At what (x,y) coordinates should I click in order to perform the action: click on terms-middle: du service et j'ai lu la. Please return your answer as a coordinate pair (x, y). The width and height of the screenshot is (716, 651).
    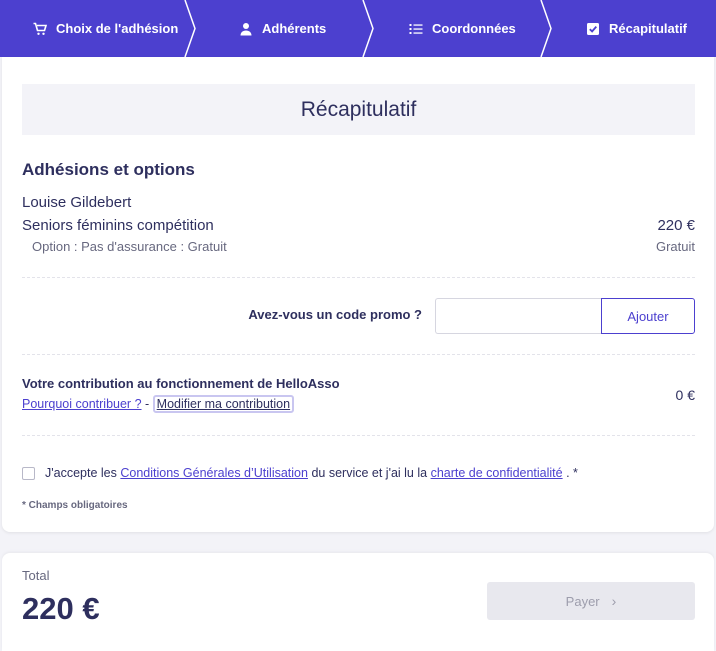
    Looking at the image, I should click on (369, 473).